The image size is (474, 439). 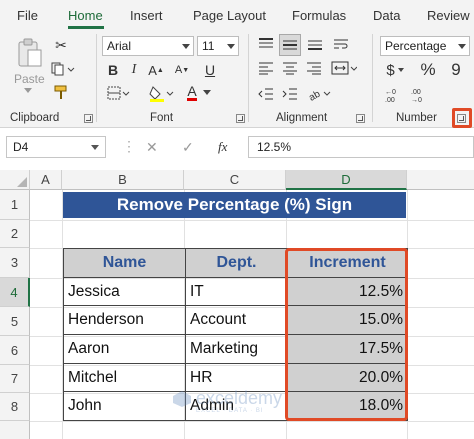 I want to click on comma-style-button: 9, so click(x=456, y=70).